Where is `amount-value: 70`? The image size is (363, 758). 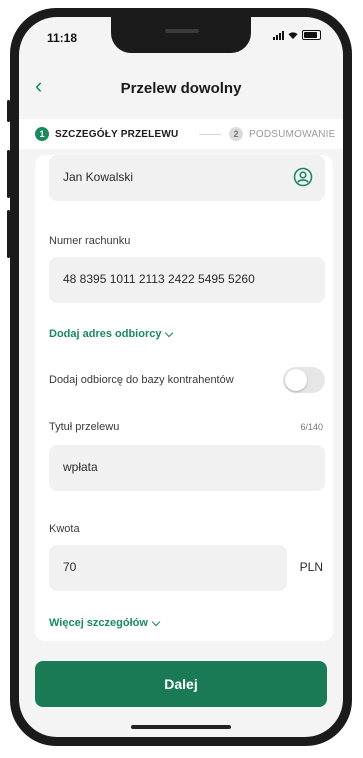 amount-value: 70 is located at coordinates (70, 567).